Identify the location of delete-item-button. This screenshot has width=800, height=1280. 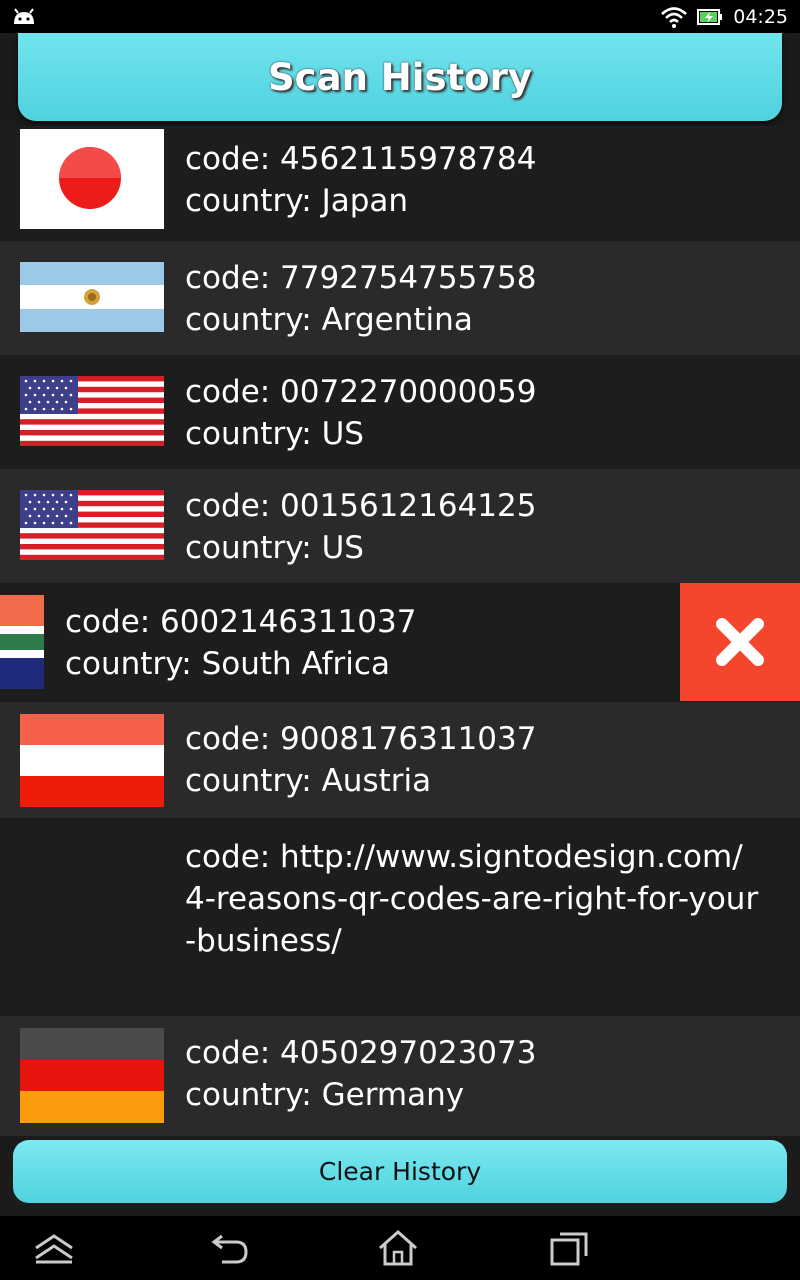
(740, 642).